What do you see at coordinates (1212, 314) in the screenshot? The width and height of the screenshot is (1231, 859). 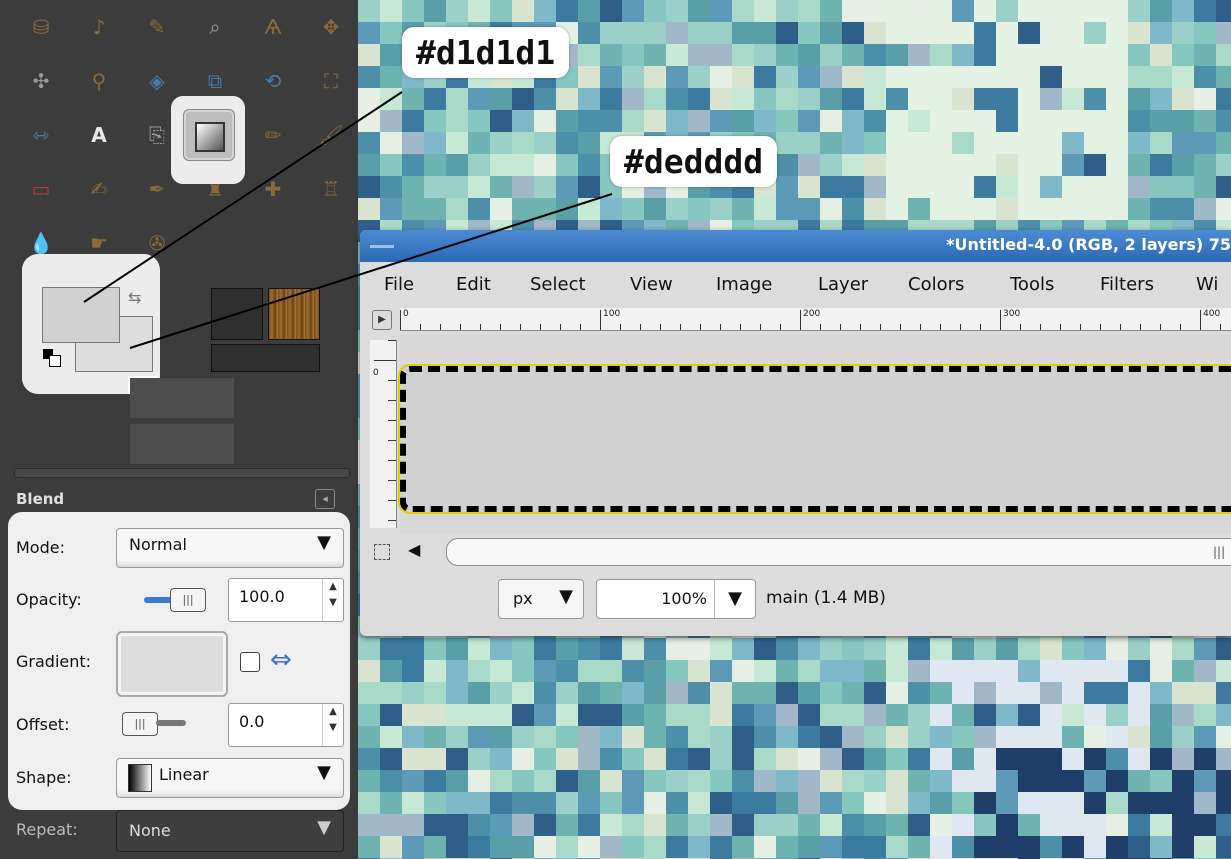 I see `ruler-label: 400` at bounding box center [1212, 314].